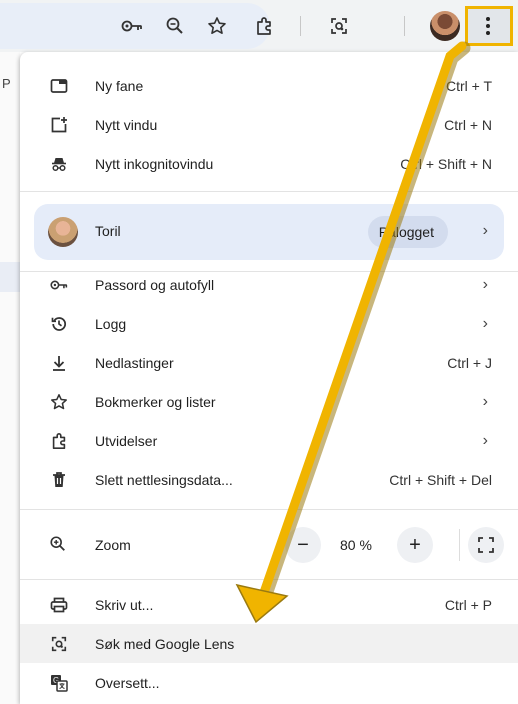 This screenshot has height=704, width=518. I want to click on fullscreen-icon, so click(486, 545).